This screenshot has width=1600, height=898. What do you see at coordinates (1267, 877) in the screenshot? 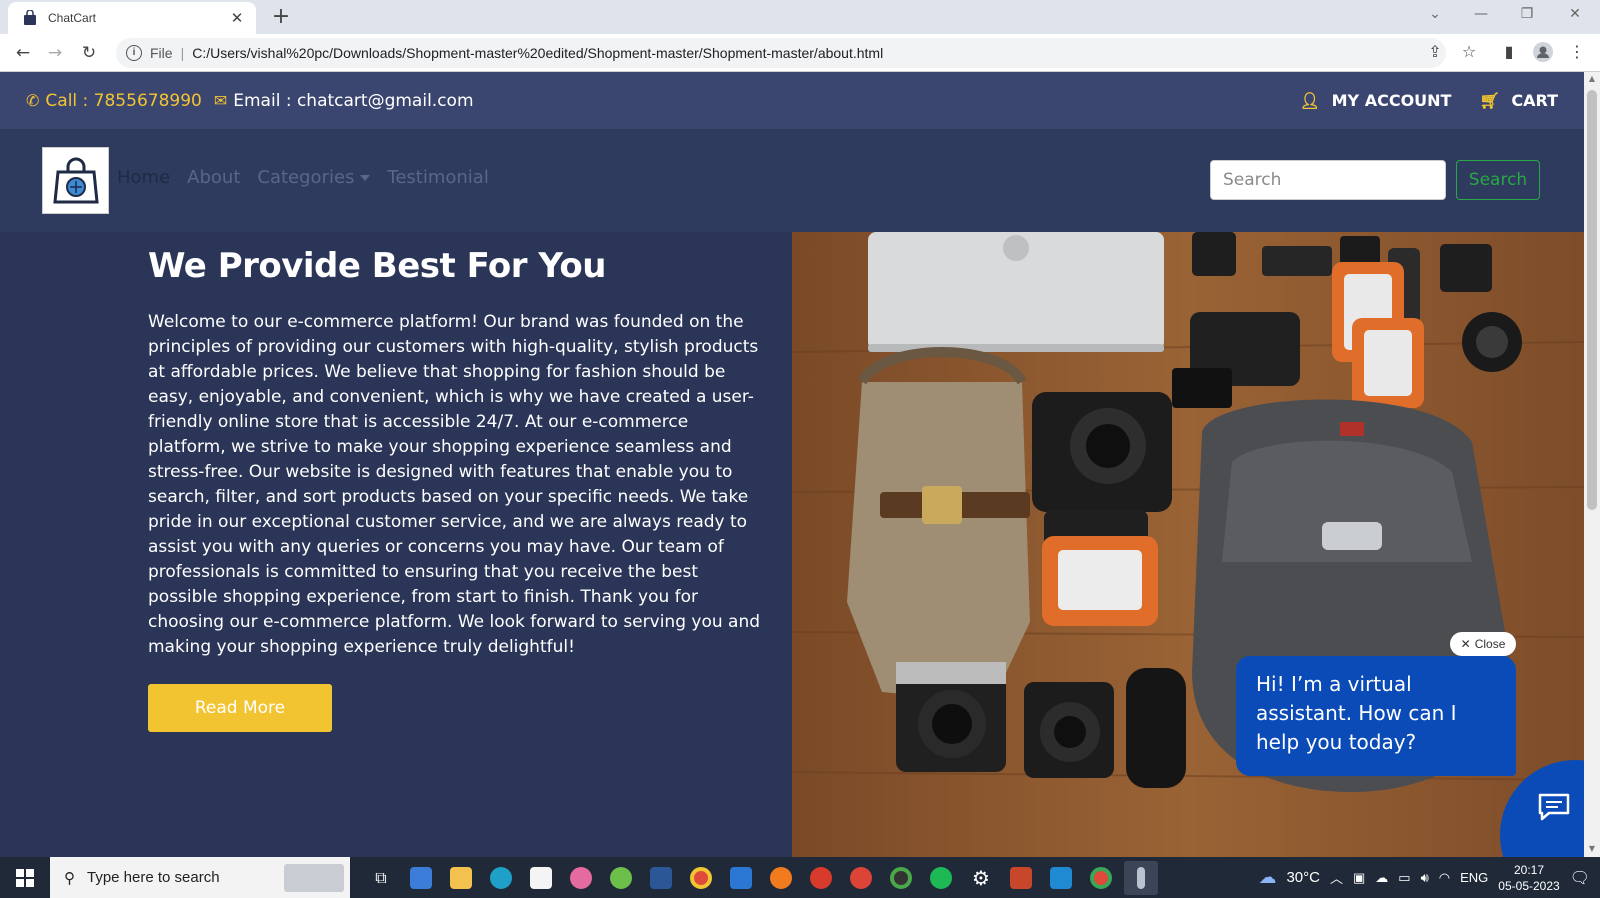
I see `weather-cloud-icon: ☁` at bounding box center [1267, 877].